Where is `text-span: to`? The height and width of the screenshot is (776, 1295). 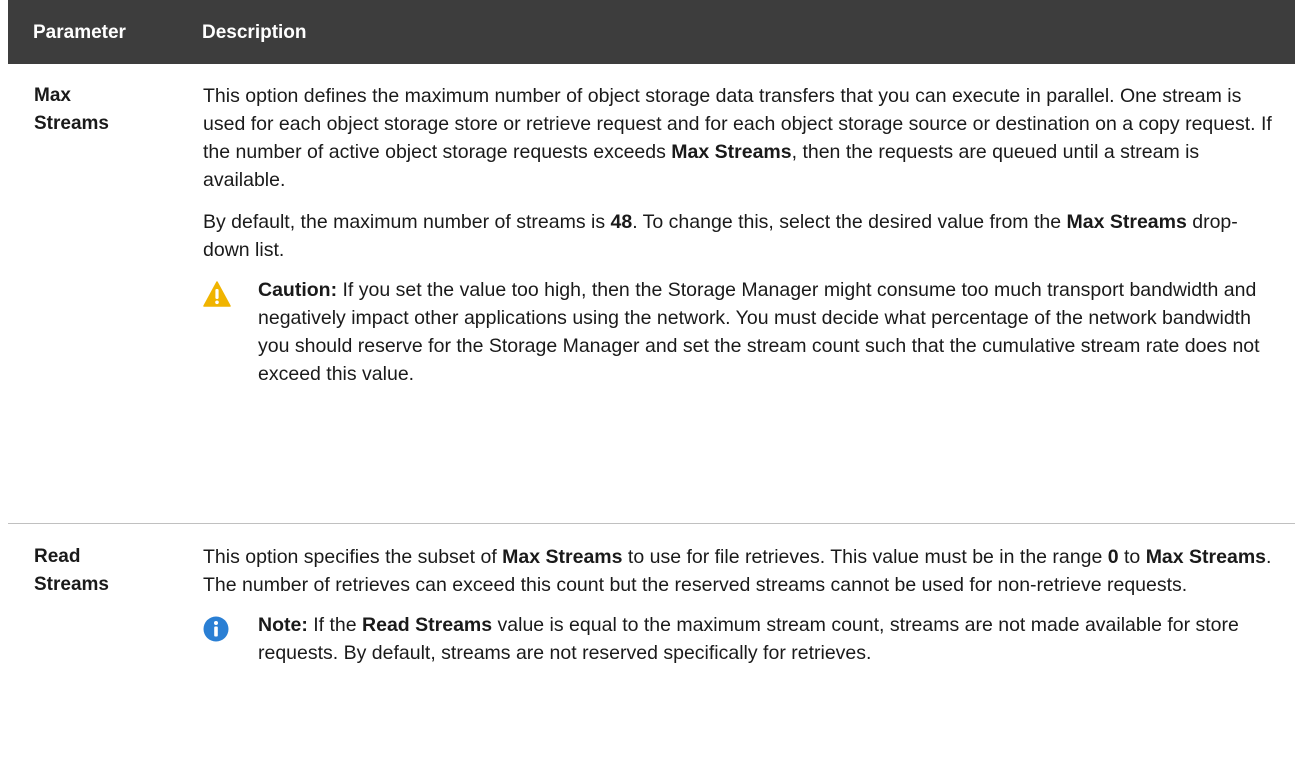
text-span: to is located at coordinates (1132, 557).